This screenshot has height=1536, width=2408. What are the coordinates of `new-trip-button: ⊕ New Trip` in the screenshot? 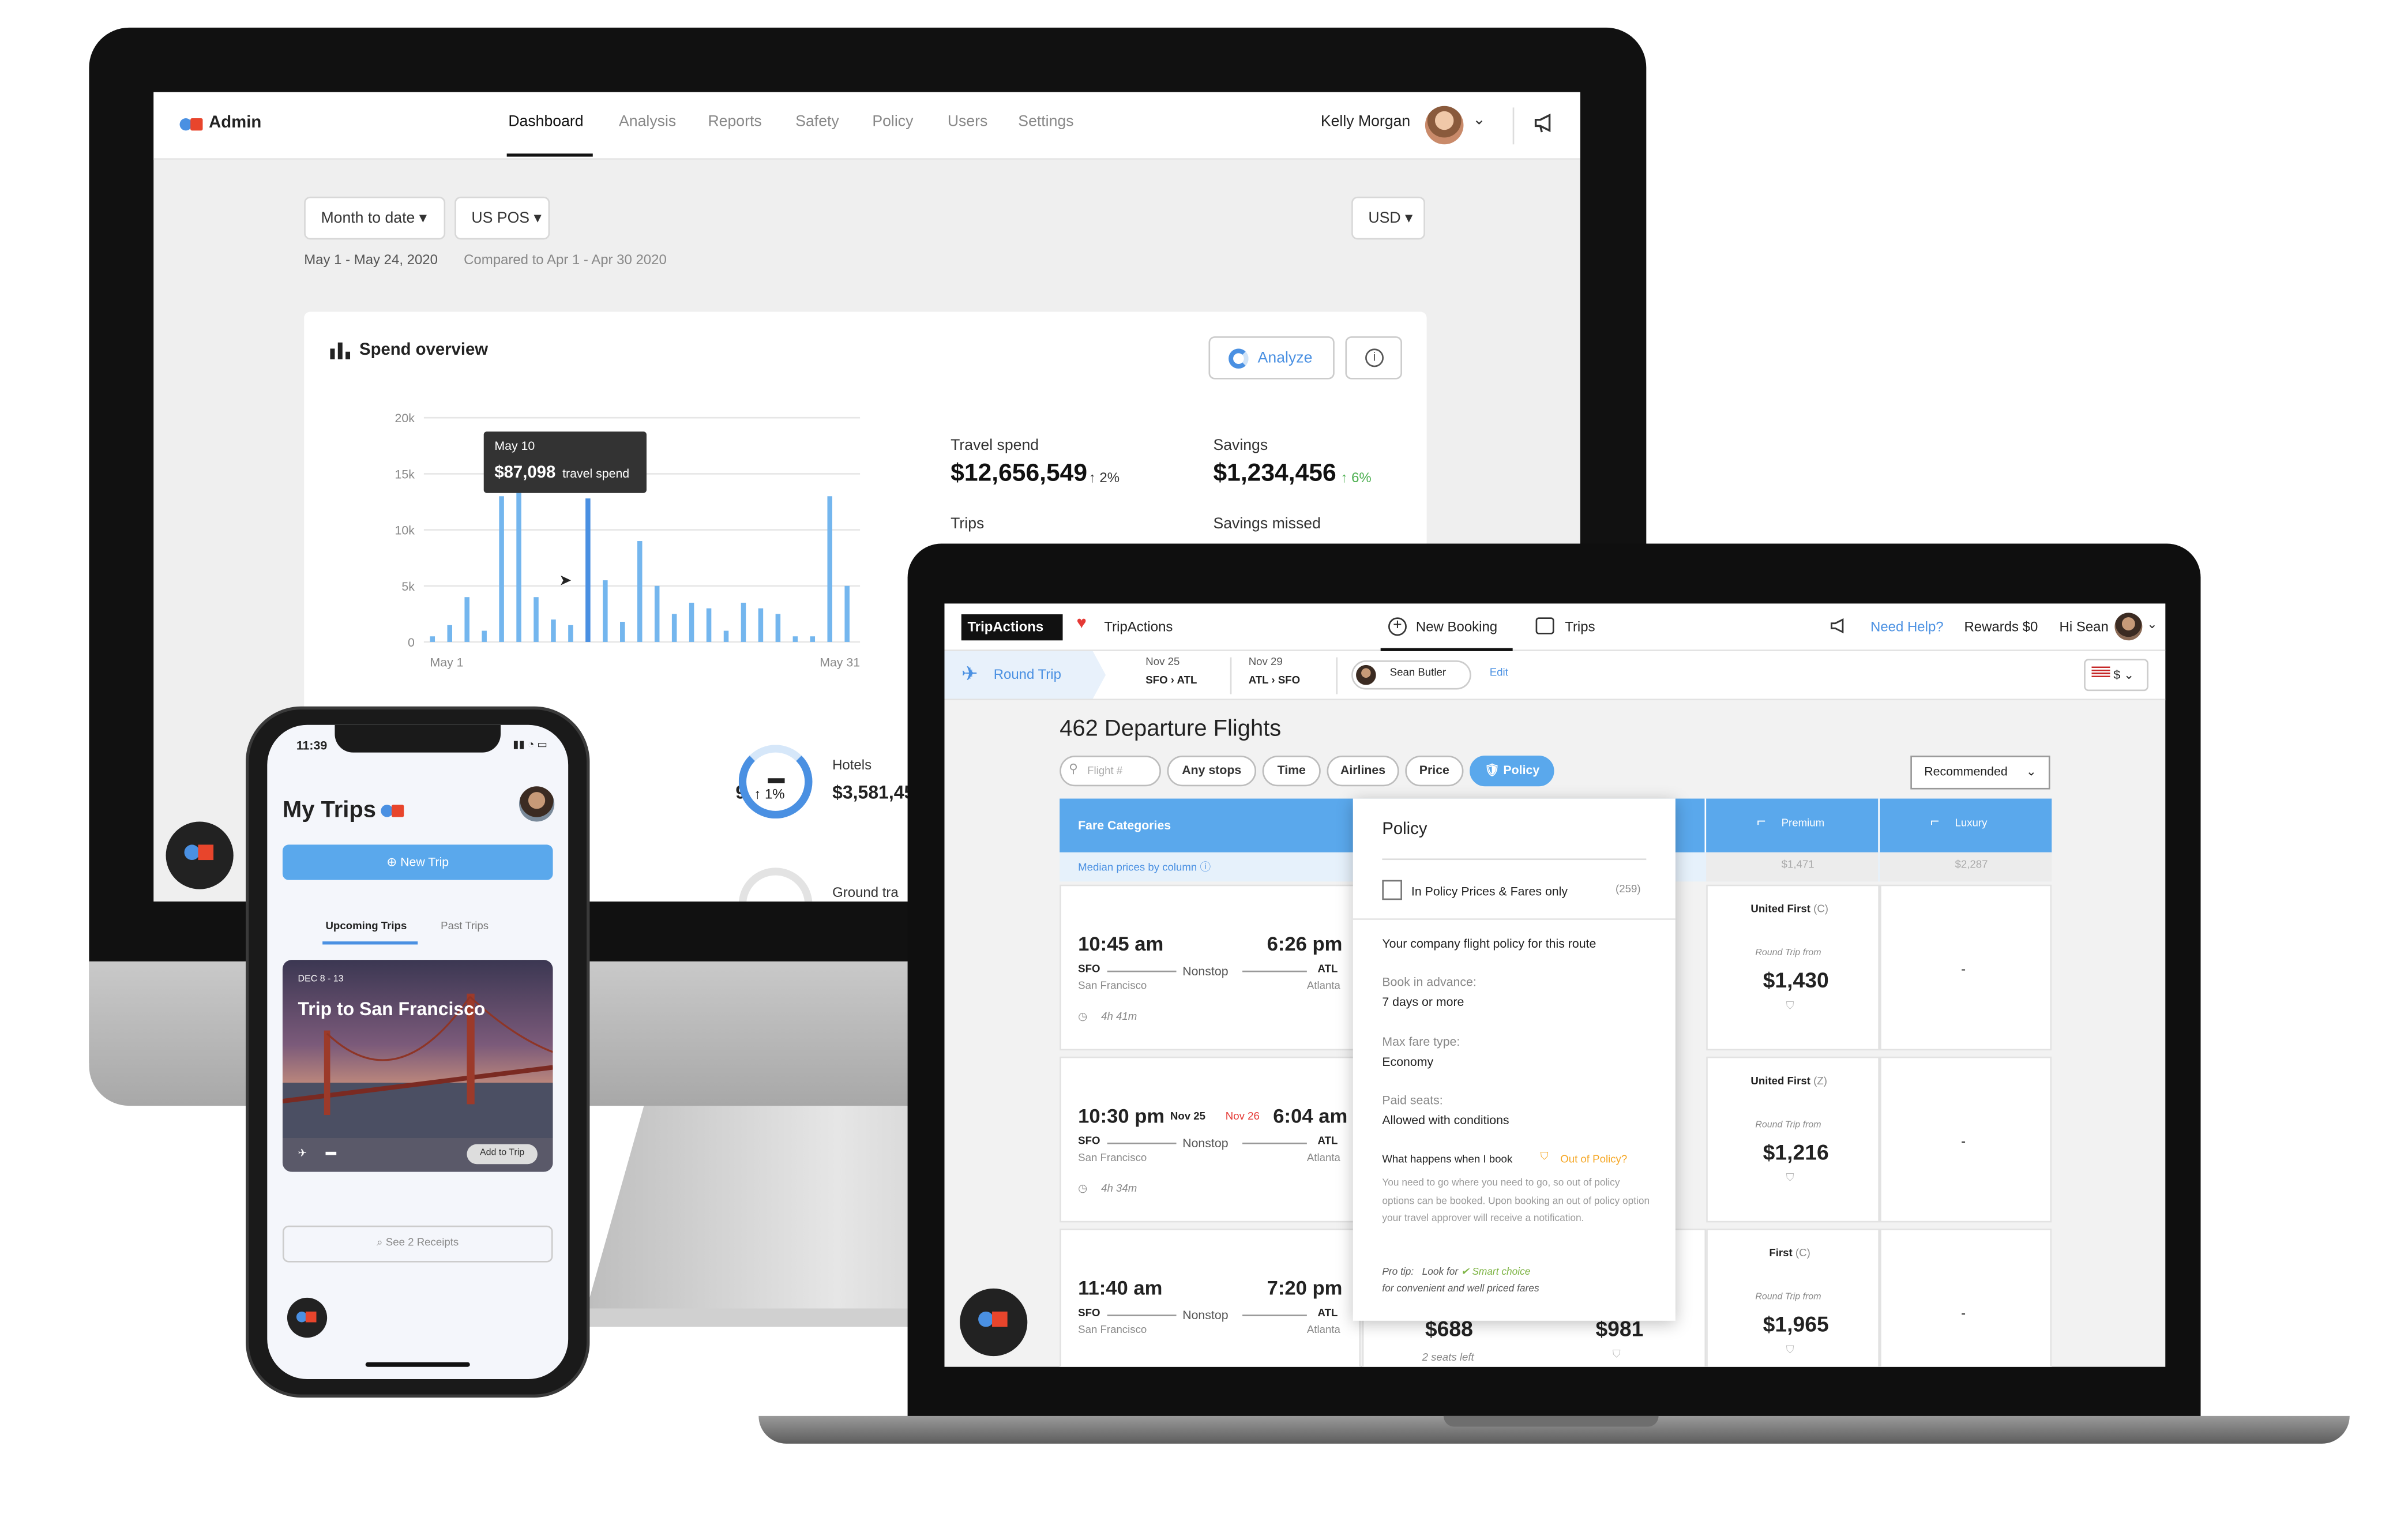 It's located at (417, 862).